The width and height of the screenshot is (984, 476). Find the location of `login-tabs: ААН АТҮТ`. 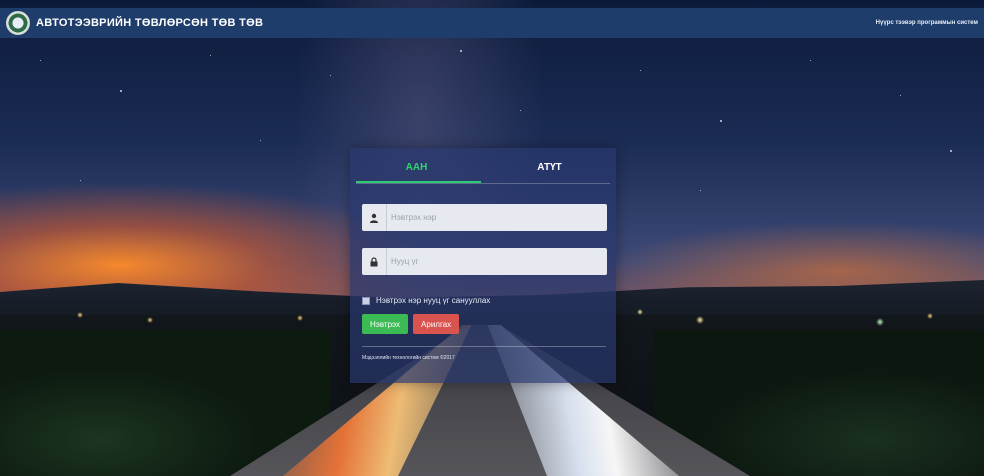

login-tabs: ААН АТҮТ is located at coordinates (483, 167).